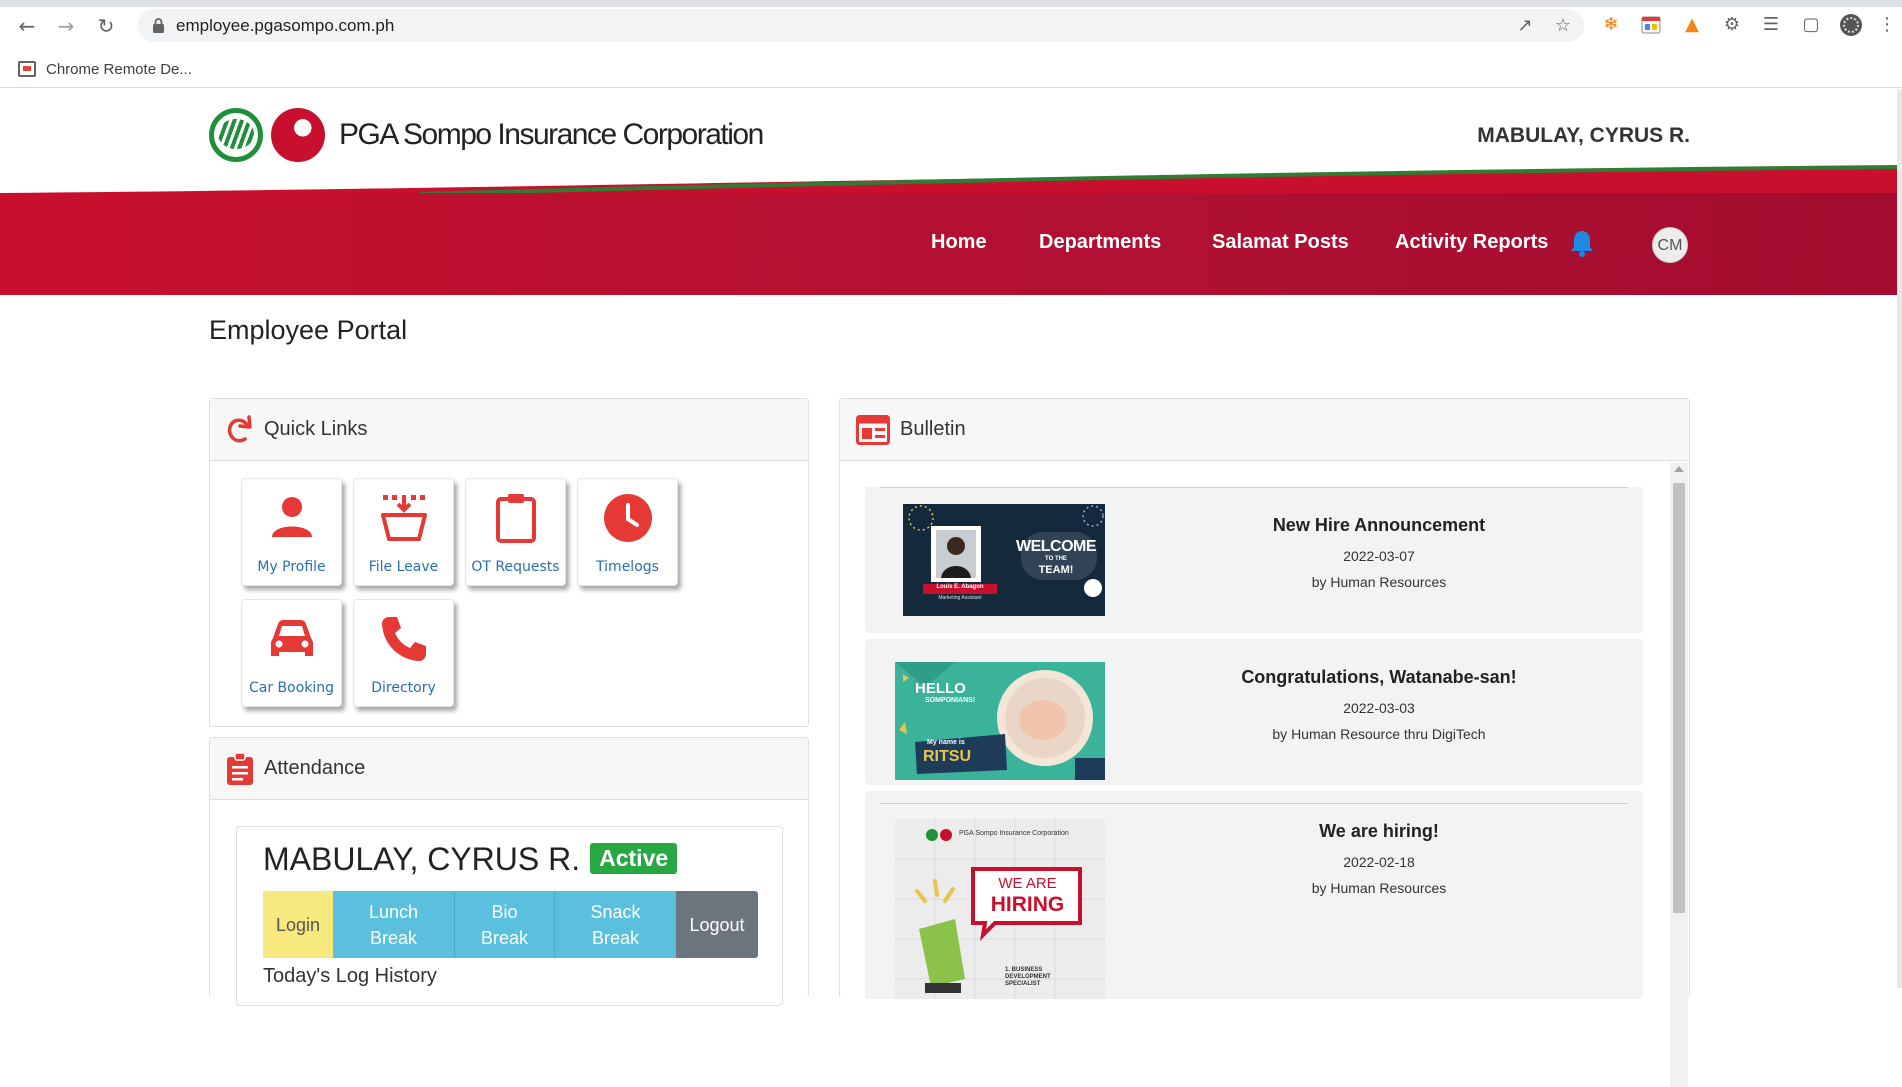  What do you see at coordinates (404, 639) in the screenshot?
I see `phone-icon` at bounding box center [404, 639].